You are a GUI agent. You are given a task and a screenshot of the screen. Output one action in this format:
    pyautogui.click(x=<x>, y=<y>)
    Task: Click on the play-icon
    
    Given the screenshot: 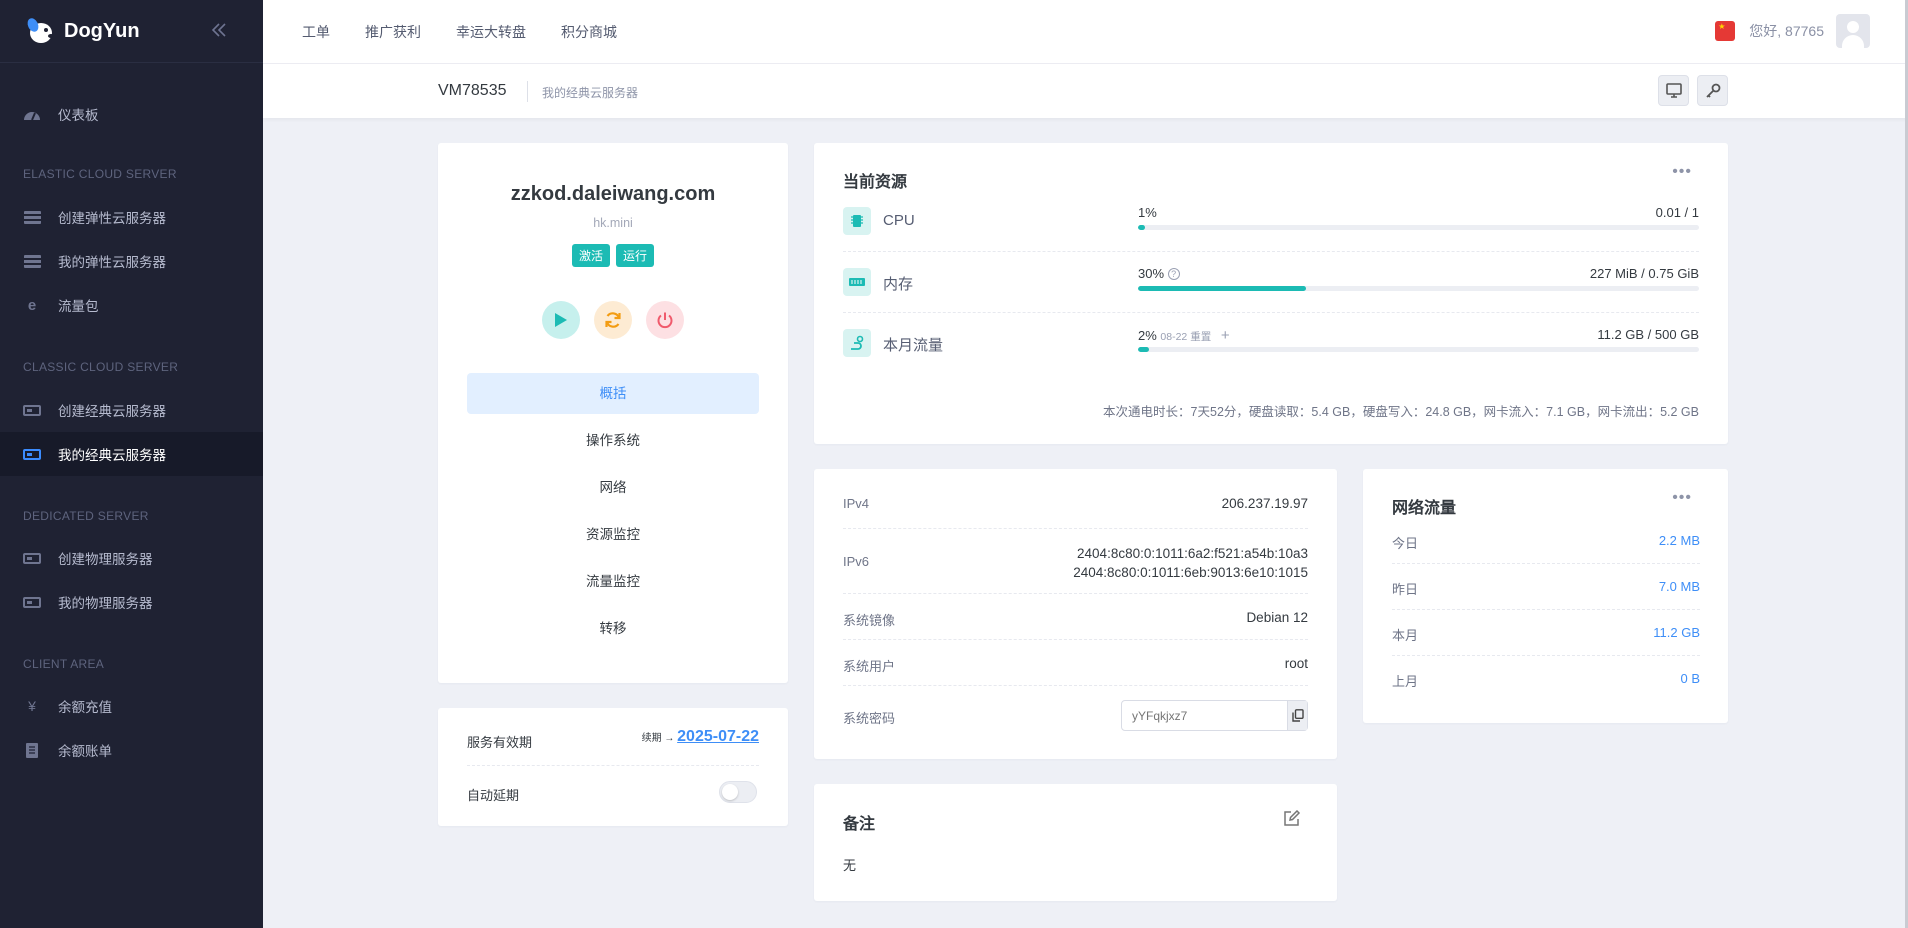 What is the action you would take?
    pyautogui.click(x=561, y=320)
    